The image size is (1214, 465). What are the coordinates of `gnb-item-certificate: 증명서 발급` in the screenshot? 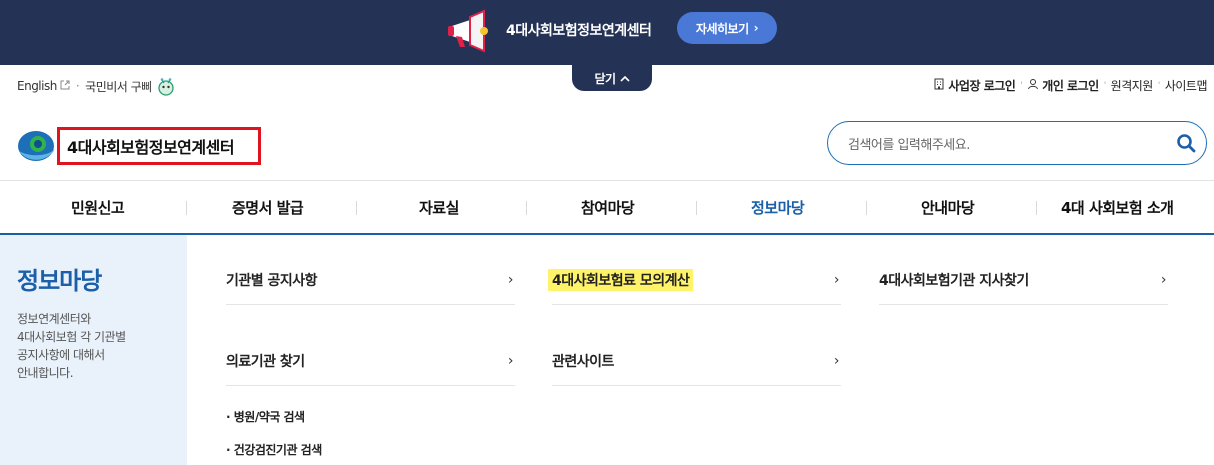 It's located at (268, 207).